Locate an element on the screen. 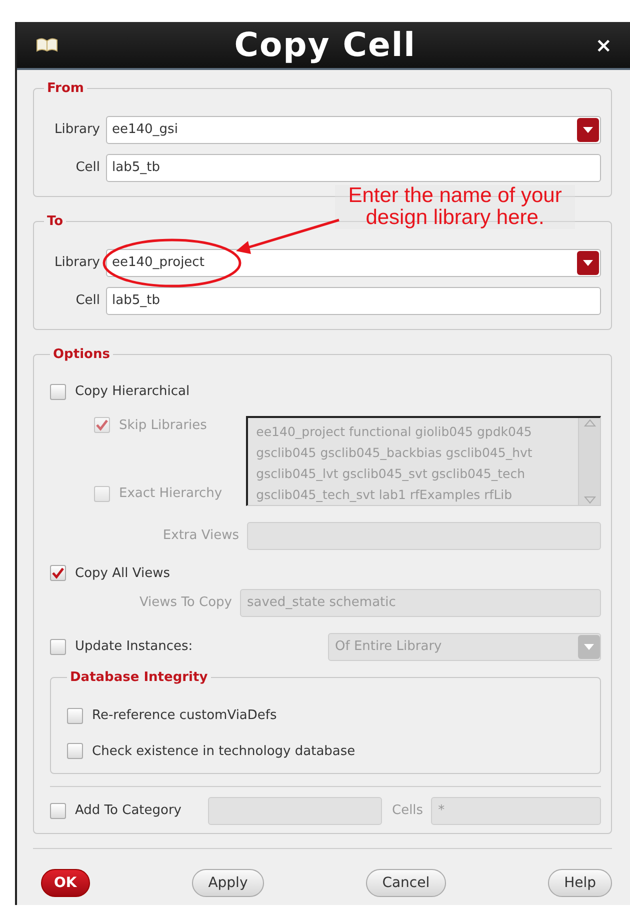 This screenshot has width=630, height=914. checkbox-label: Copy All Views is located at coordinates (122, 573).